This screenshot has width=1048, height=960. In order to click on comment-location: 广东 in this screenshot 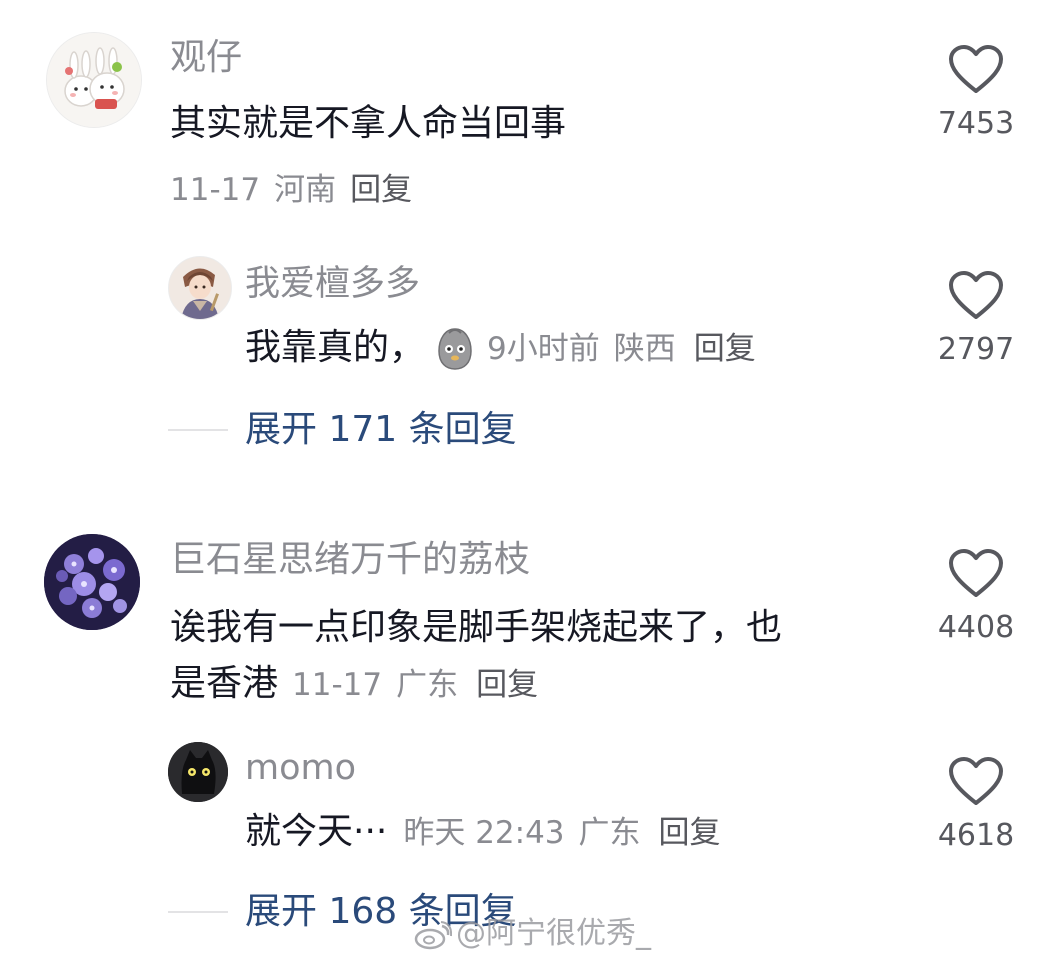, I will do `click(427, 685)`.